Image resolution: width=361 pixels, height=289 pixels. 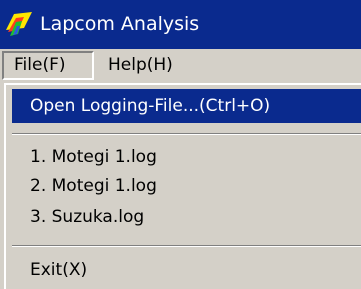 What do you see at coordinates (93, 186) in the screenshot?
I see `recent-file-item-2: 2. Motegi 1.log` at bounding box center [93, 186].